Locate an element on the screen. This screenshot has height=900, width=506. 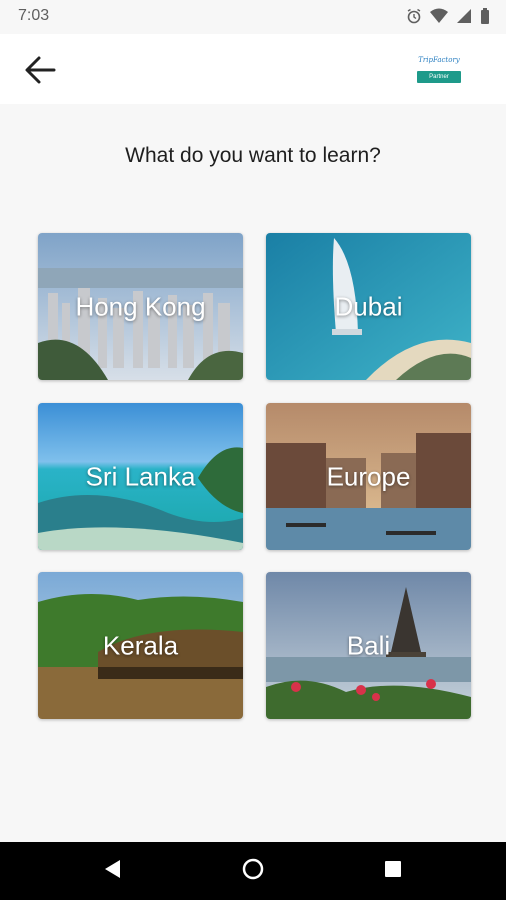
nav-recent-icon is located at coordinates (393, 871).